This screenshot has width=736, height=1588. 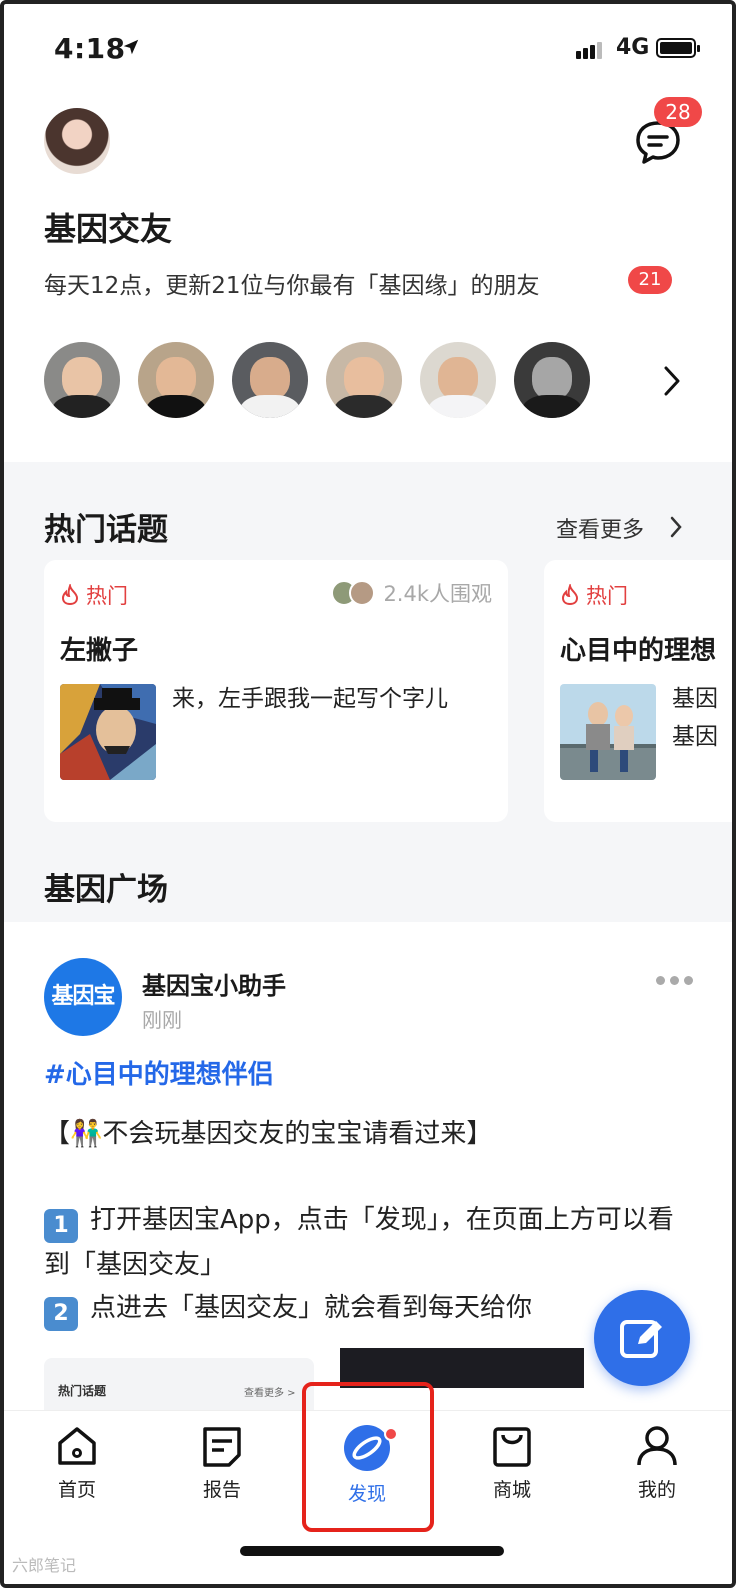 I want to click on home-indicator, so click(x=372, y=1551).